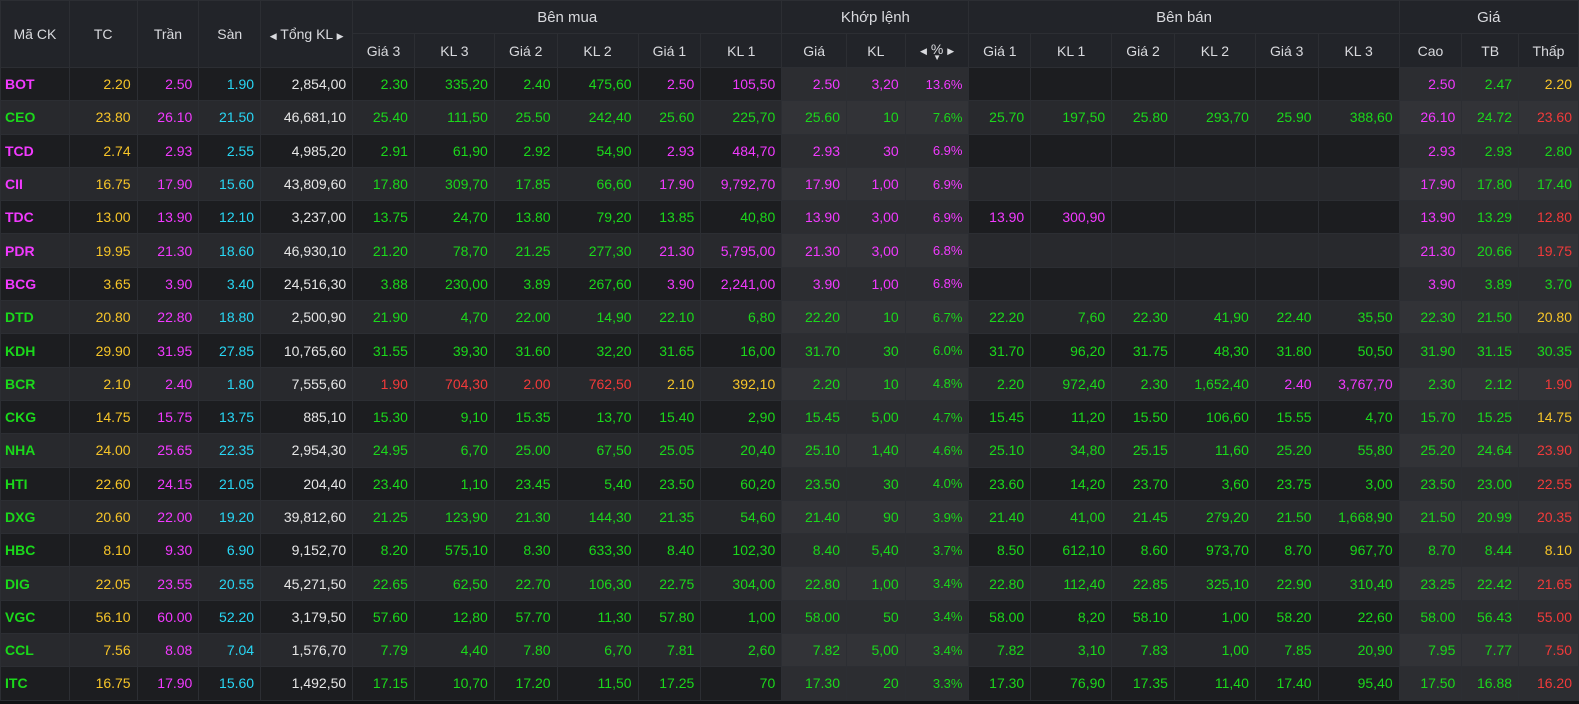  Describe the element at coordinates (669, 84) in the screenshot. I see `bid-price-1-cell: 2.50` at that location.